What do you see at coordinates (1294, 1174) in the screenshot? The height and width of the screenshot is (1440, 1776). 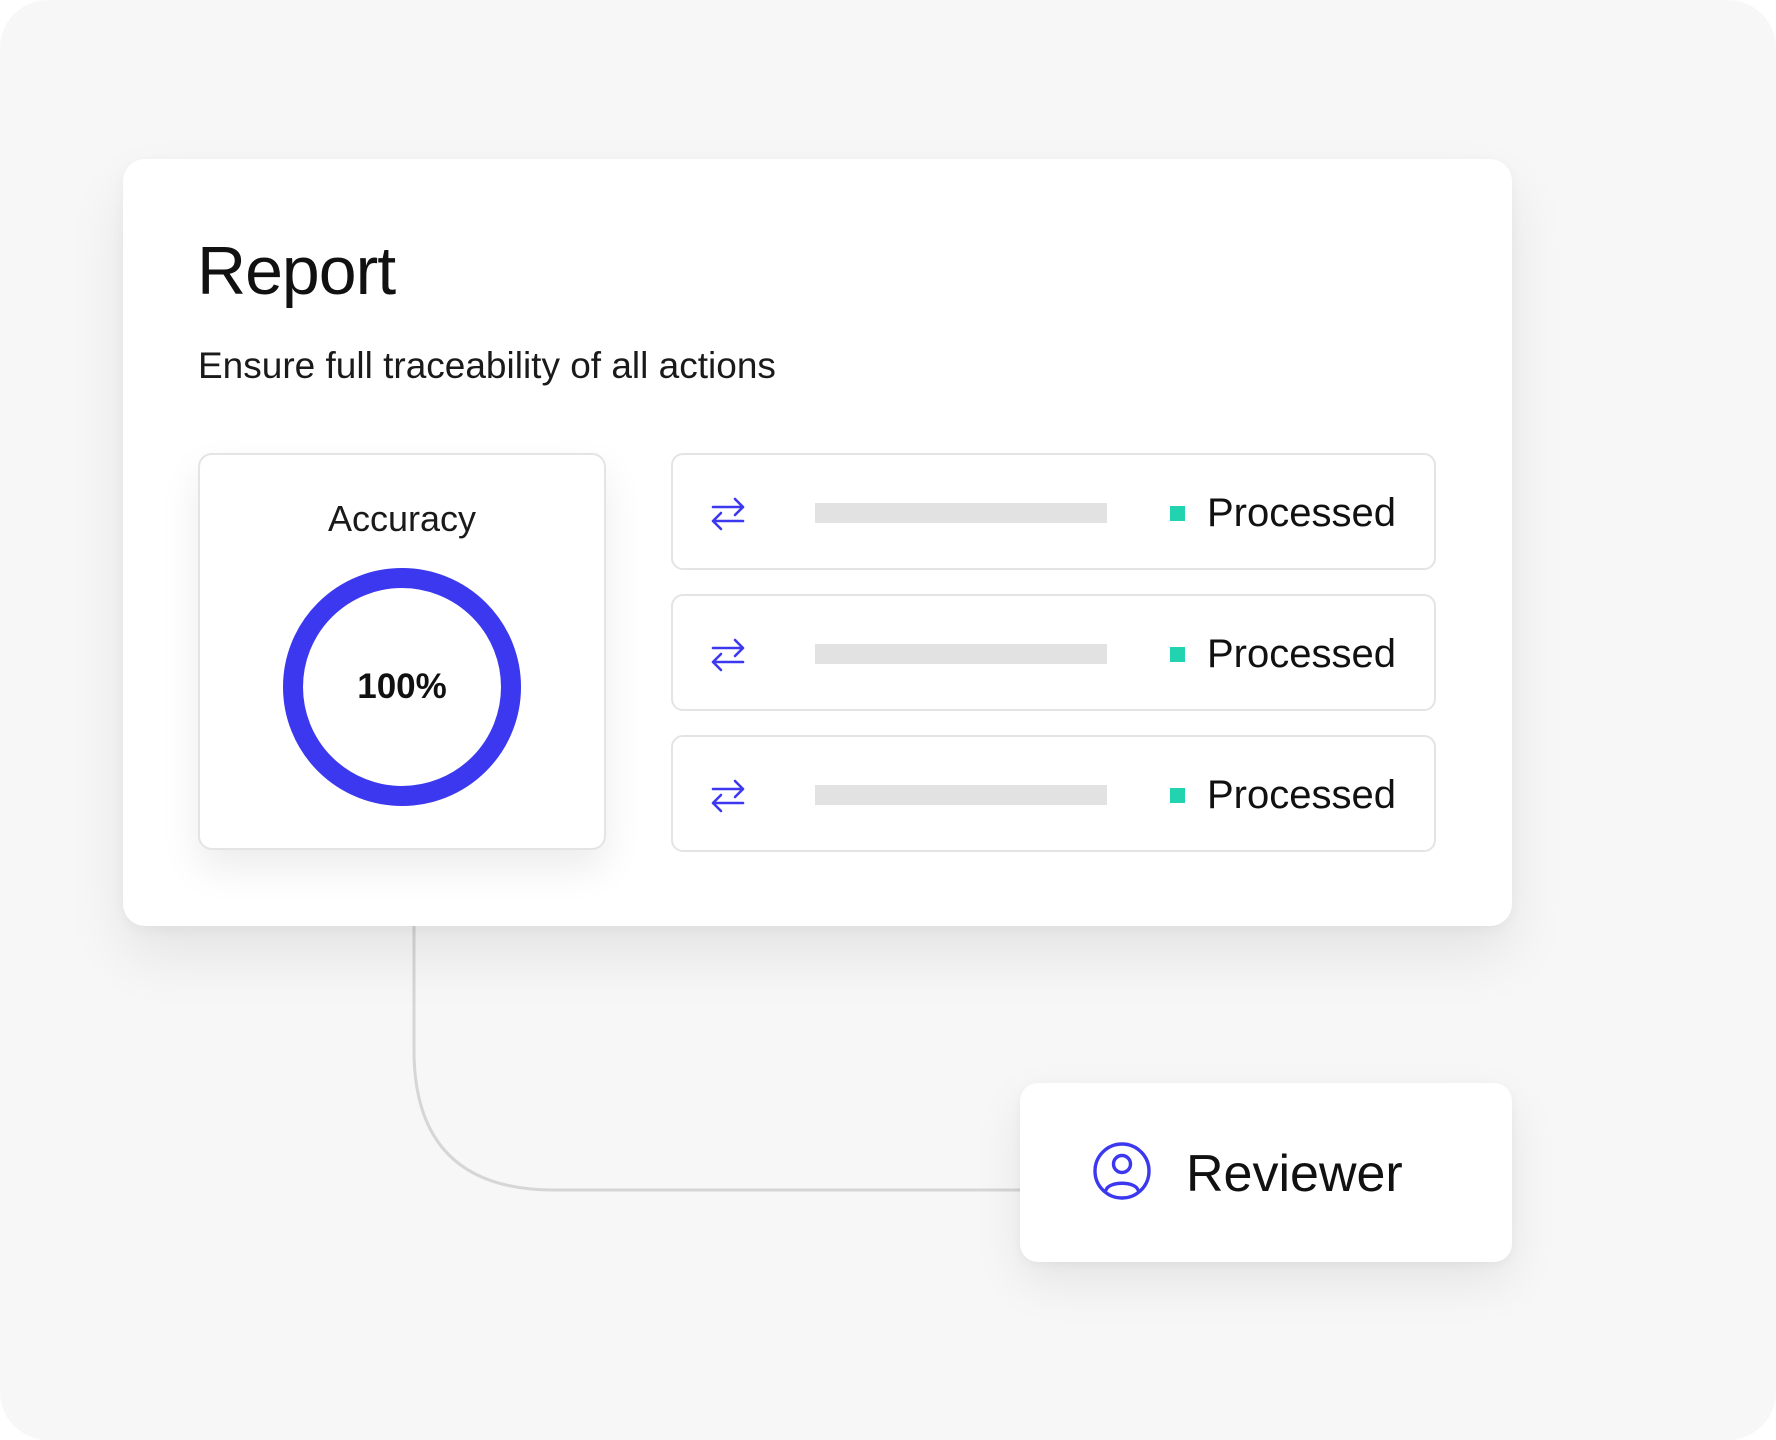 I see `reviewer-label: Reviewer` at bounding box center [1294, 1174].